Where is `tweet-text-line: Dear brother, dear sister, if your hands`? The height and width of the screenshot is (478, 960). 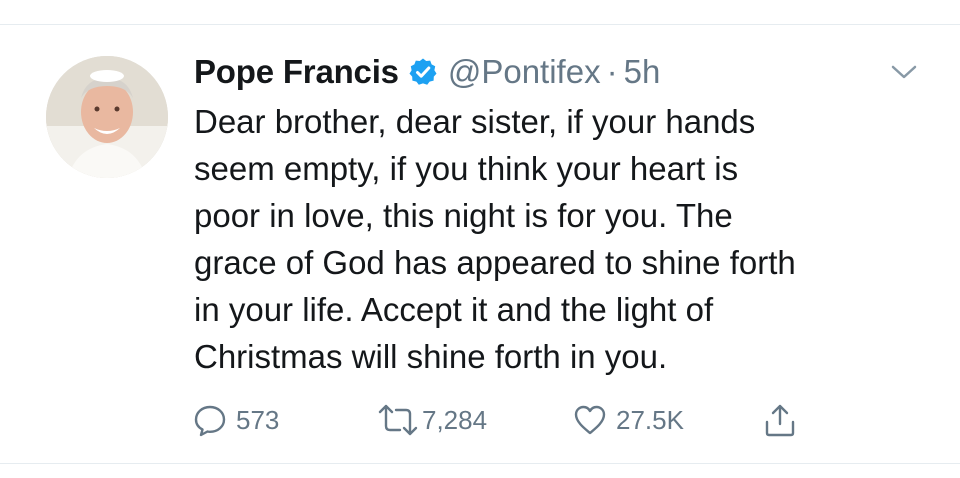 tweet-text-line: Dear brother, dear sister, if your hands is located at coordinates (475, 121).